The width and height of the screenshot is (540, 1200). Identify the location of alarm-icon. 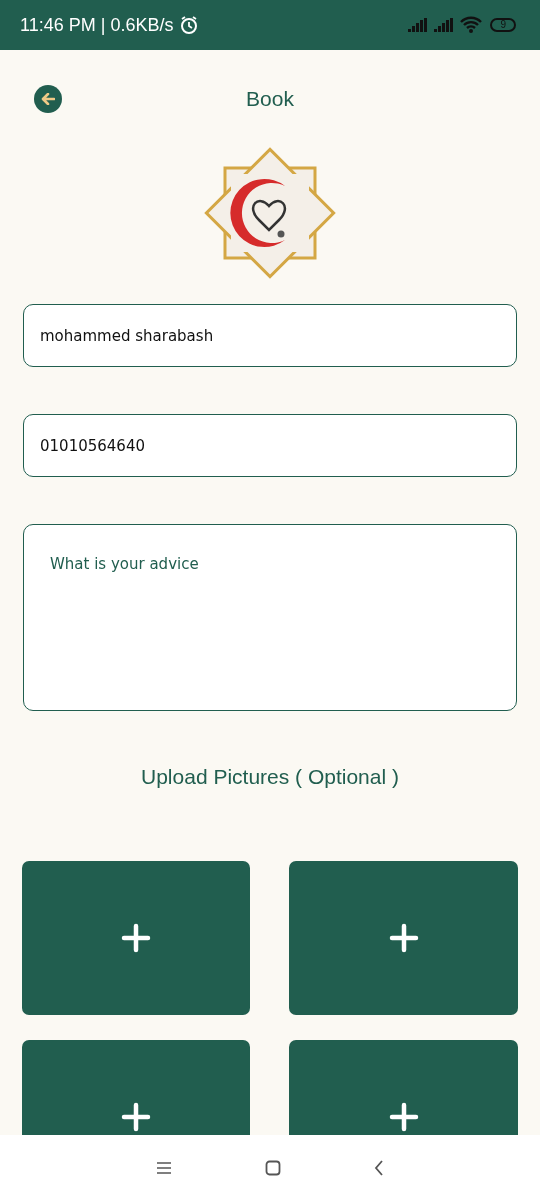
(189, 25).